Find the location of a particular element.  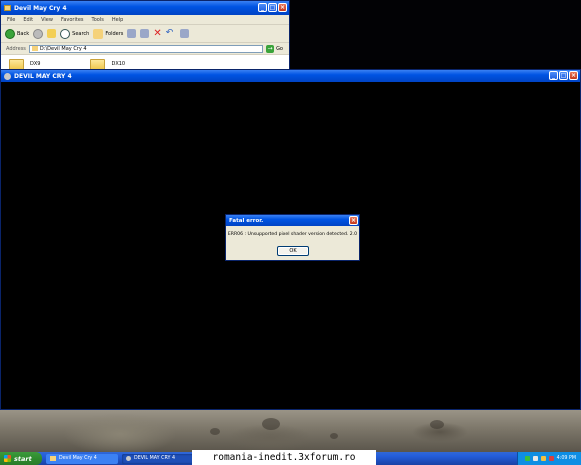

system-tray: 4:09 PM is located at coordinates (549, 458).